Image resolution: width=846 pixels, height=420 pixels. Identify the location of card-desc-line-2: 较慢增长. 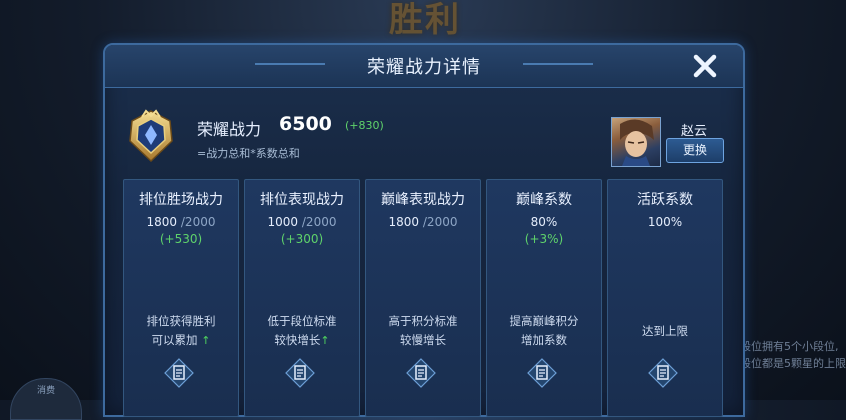
(423, 340).